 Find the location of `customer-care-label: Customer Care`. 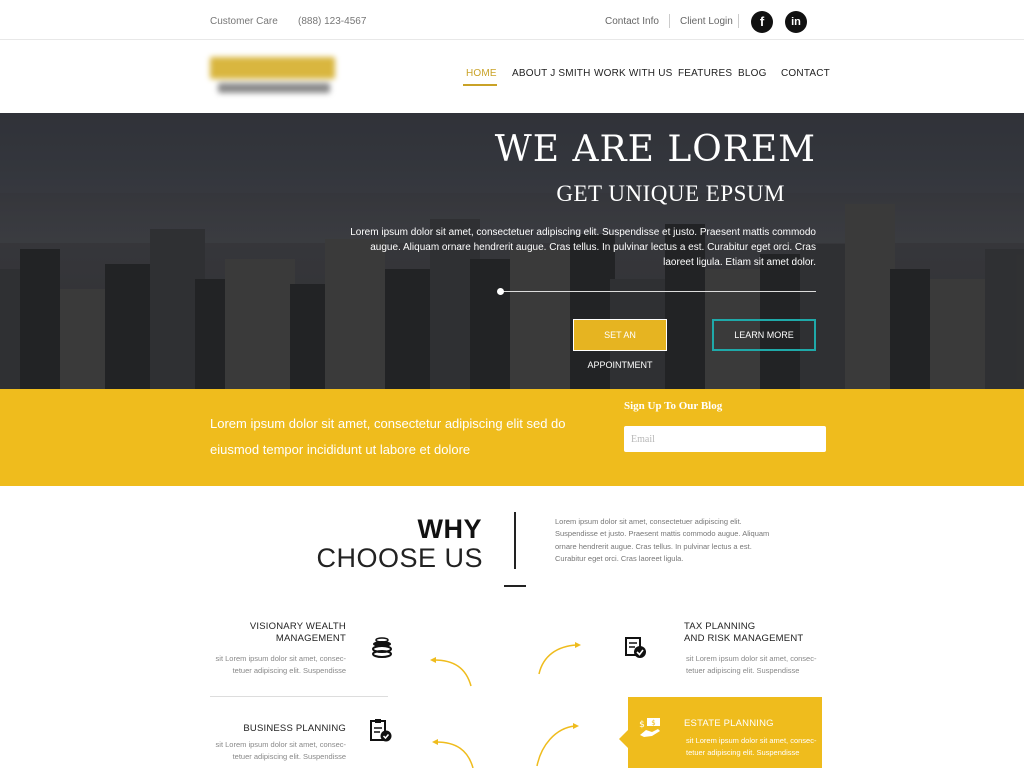

customer-care-label: Customer Care is located at coordinates (244, 21).